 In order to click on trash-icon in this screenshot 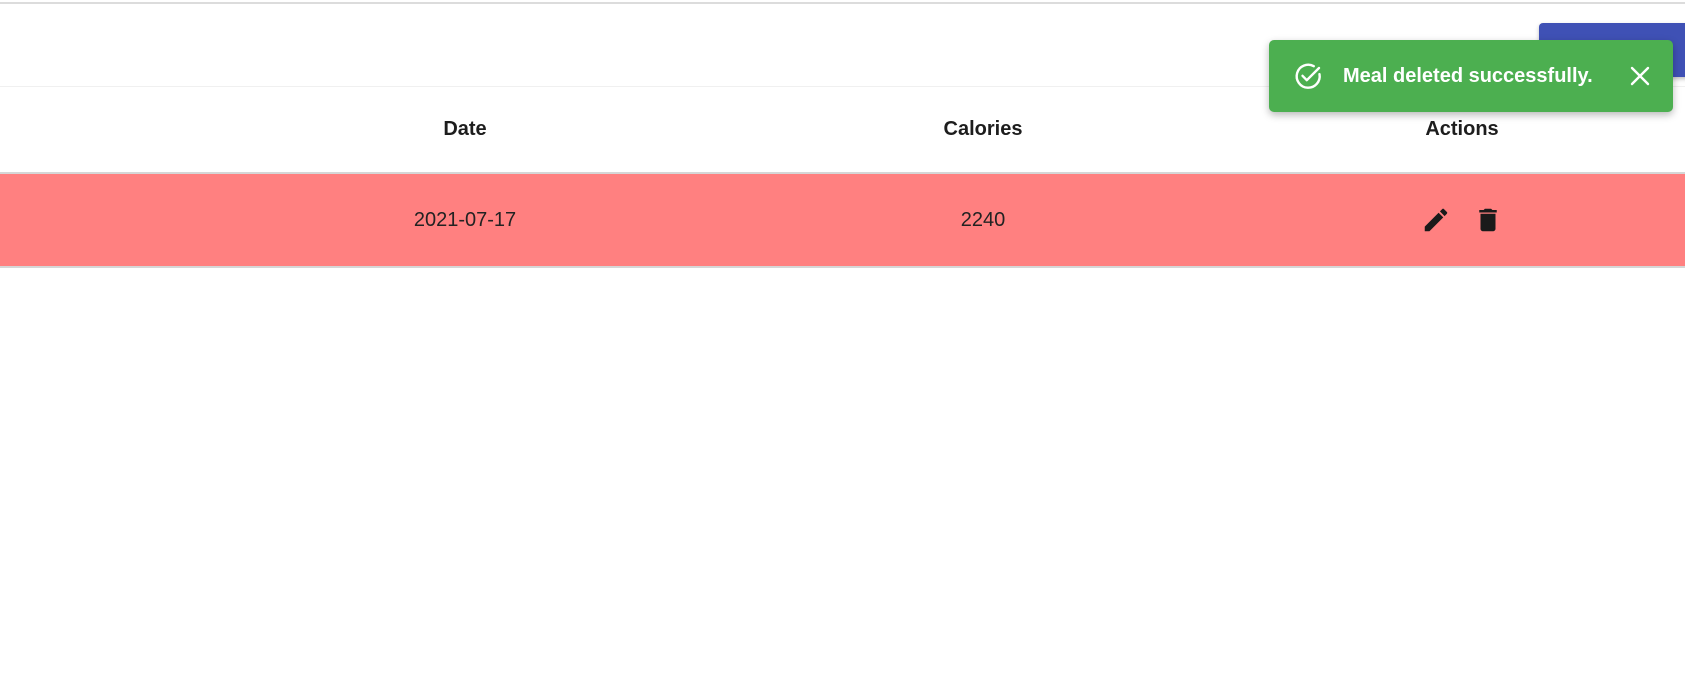, I will do `click(1488, 220)`.